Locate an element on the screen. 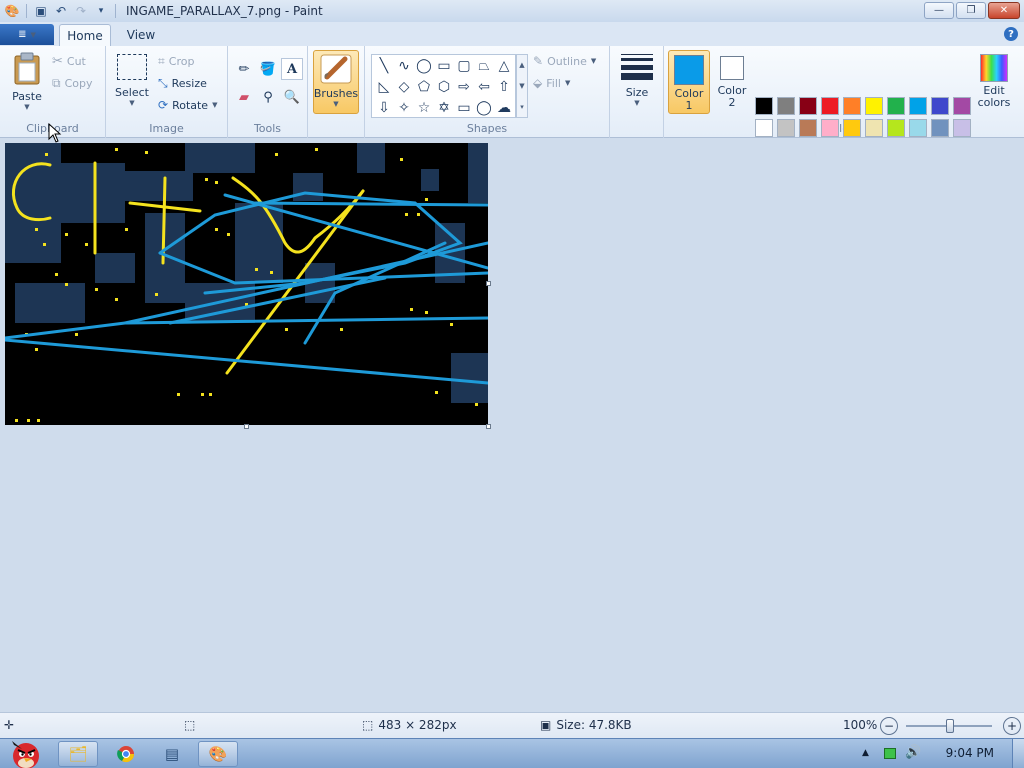 The height and width of the screenshot is (768, 1024). volume-icon: 🔊 is located at coordinates (913, 752).